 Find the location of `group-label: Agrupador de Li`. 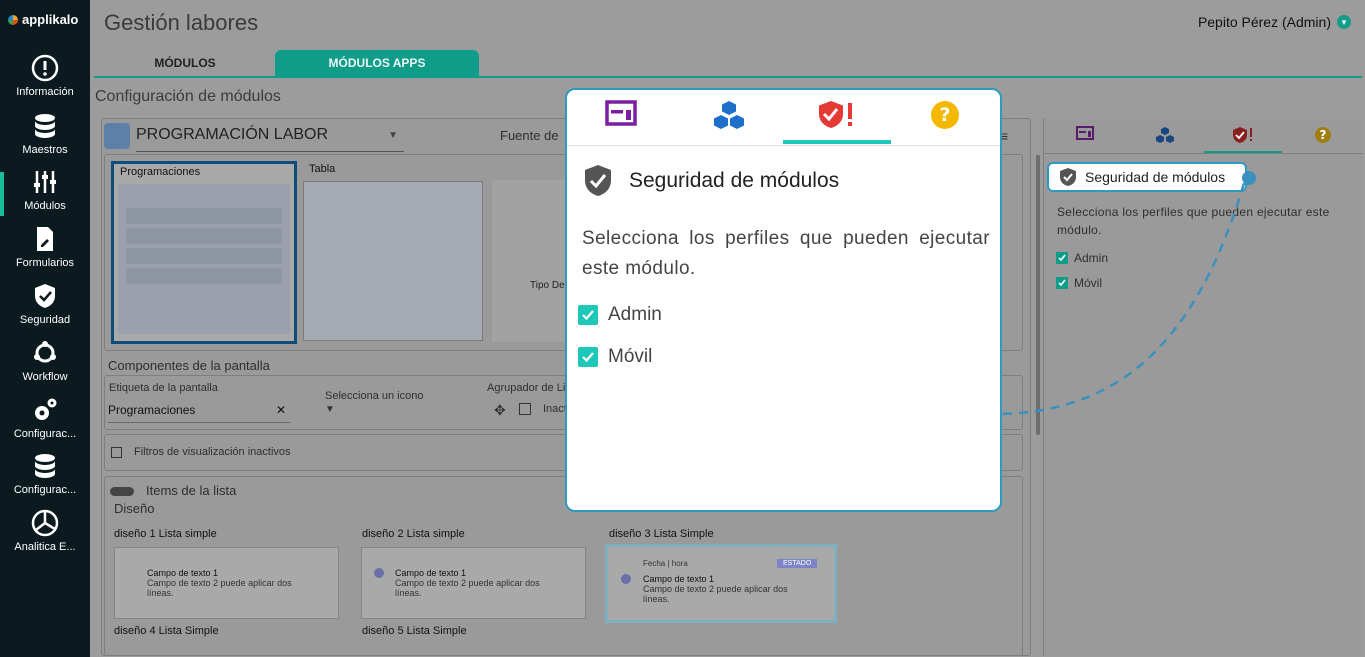

group-label: Agrupador de Li is located at coordinates (526, 388).